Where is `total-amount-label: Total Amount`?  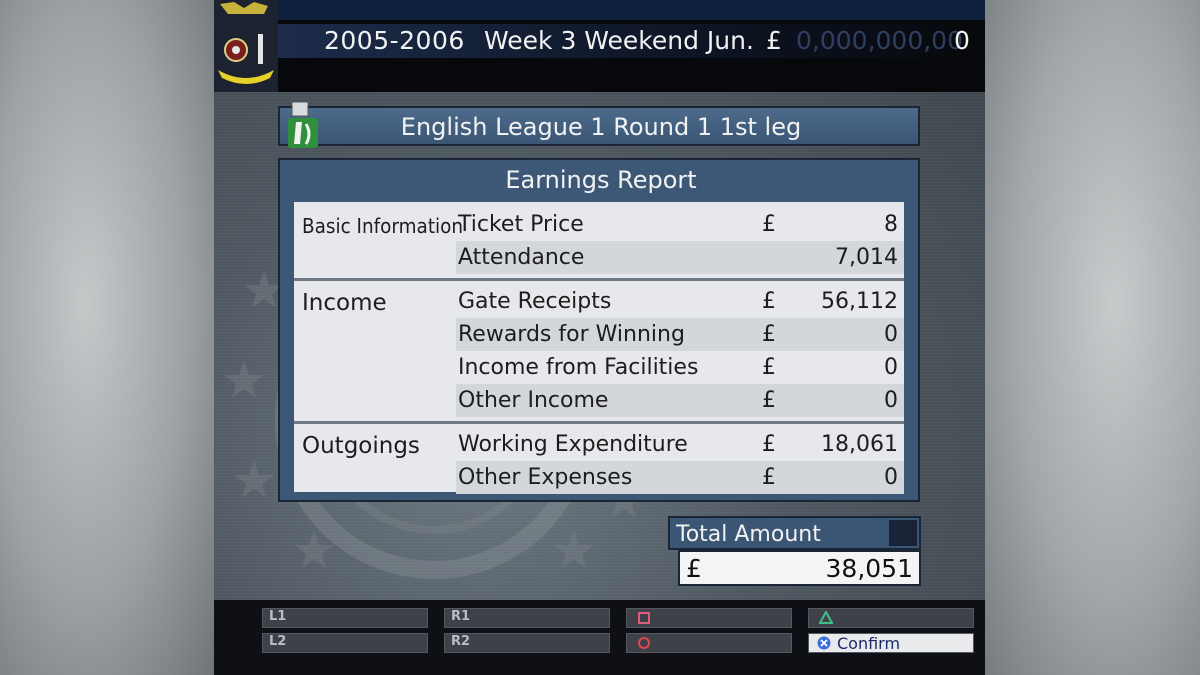 total-amount-label: Total Amount is located at coordinates (748, 534).